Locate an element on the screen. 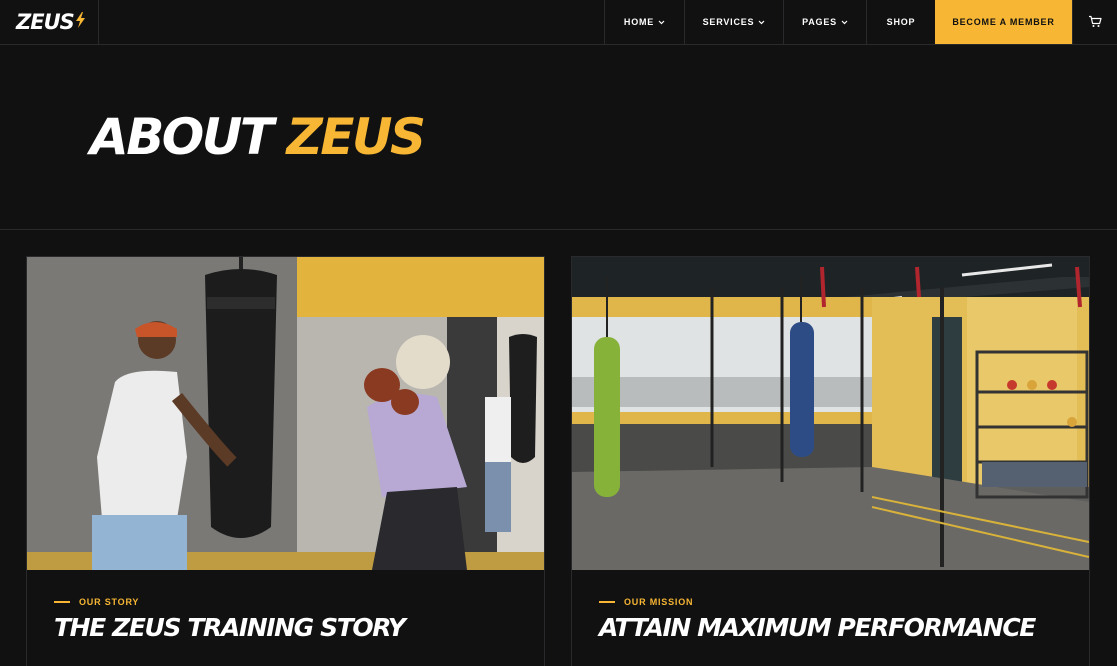 This screenshot has width=1117, height=666. card-eyebrow: OUR STORY is located at coordinates (96, 602).